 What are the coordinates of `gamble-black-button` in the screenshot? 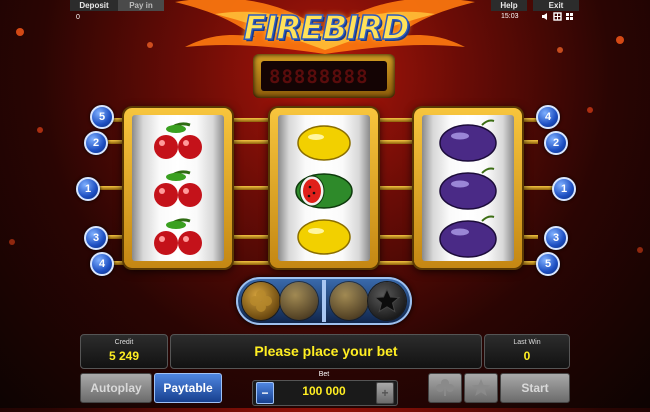 It's located at (481, 388).